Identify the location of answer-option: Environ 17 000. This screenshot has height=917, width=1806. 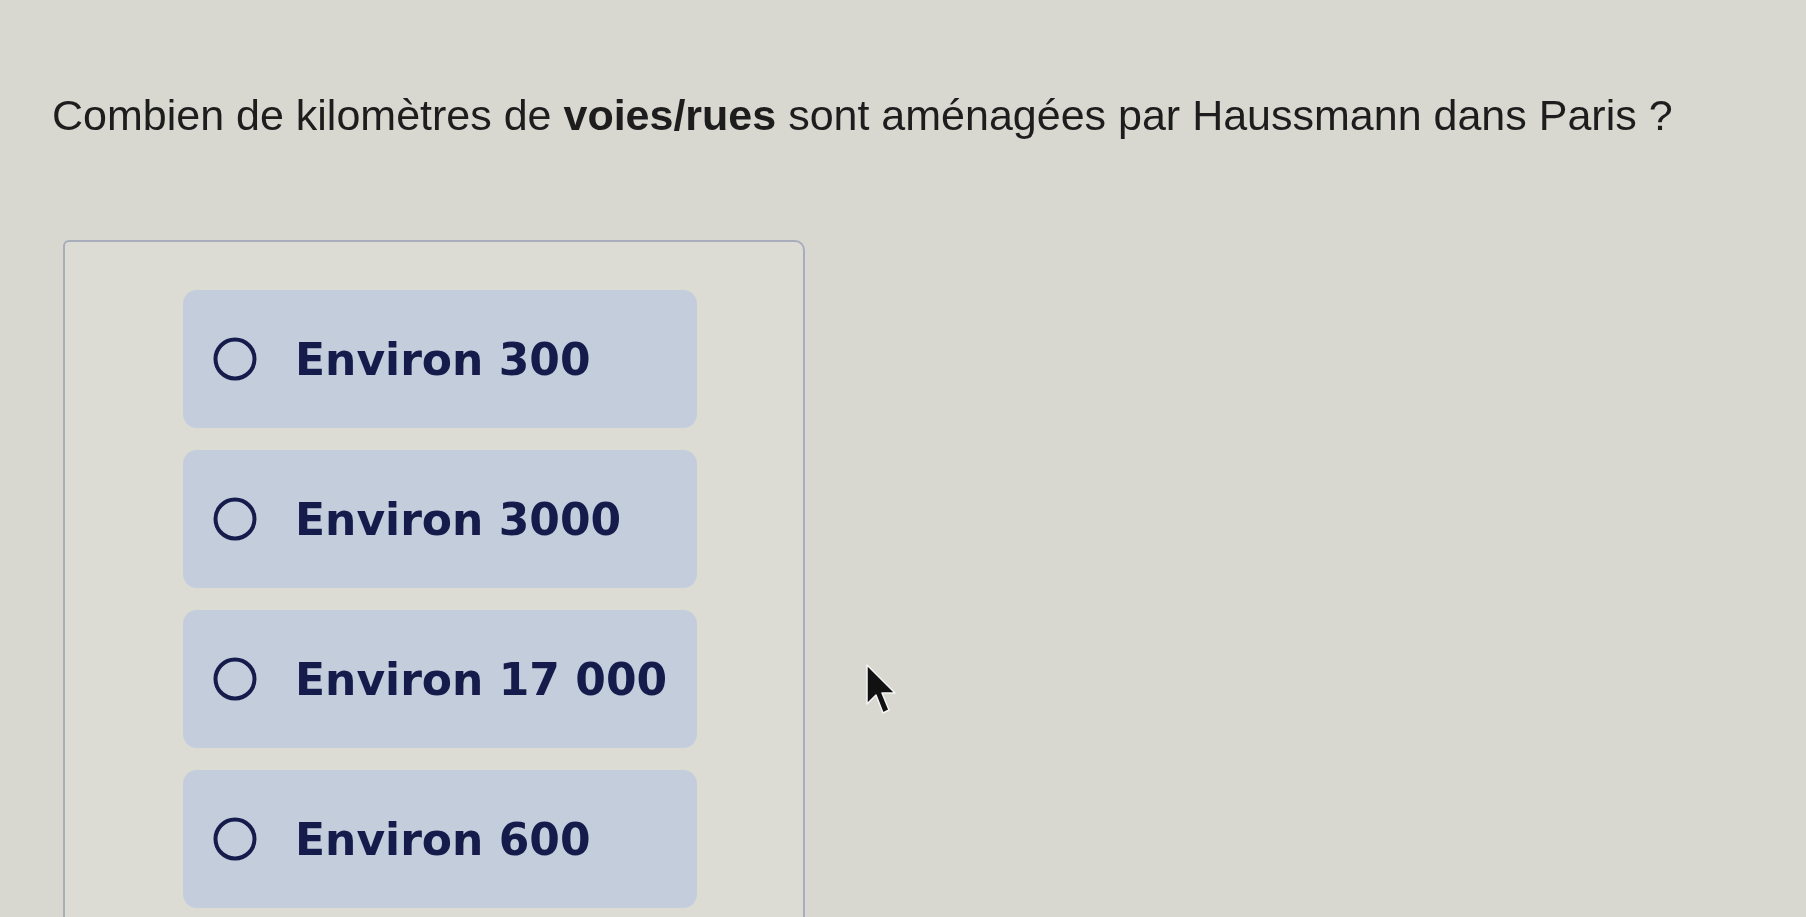
(440, 679).